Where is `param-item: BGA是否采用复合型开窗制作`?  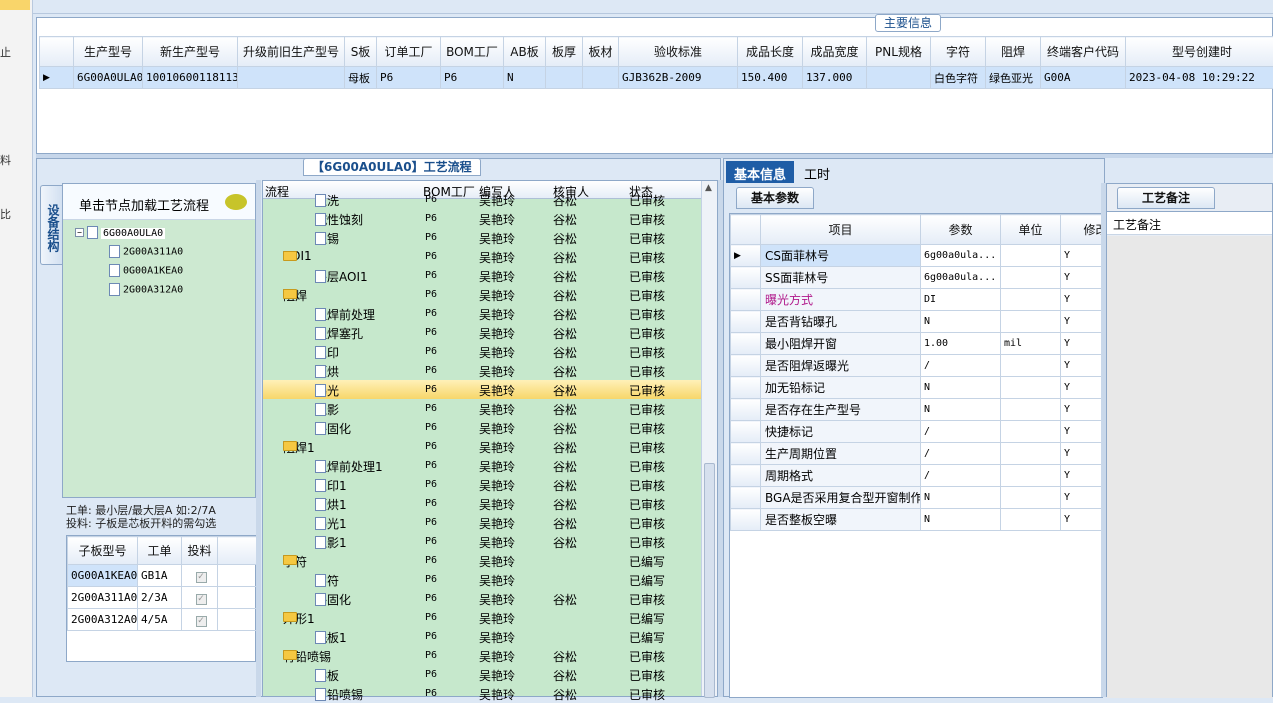 param-item: BGA是否采用复合型开窗制作 is located at coordinates (841, 498).